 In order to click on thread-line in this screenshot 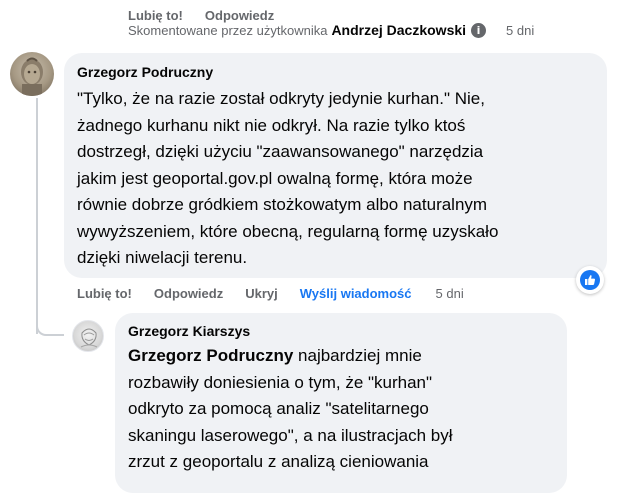, I will do `click(37, 216)`.